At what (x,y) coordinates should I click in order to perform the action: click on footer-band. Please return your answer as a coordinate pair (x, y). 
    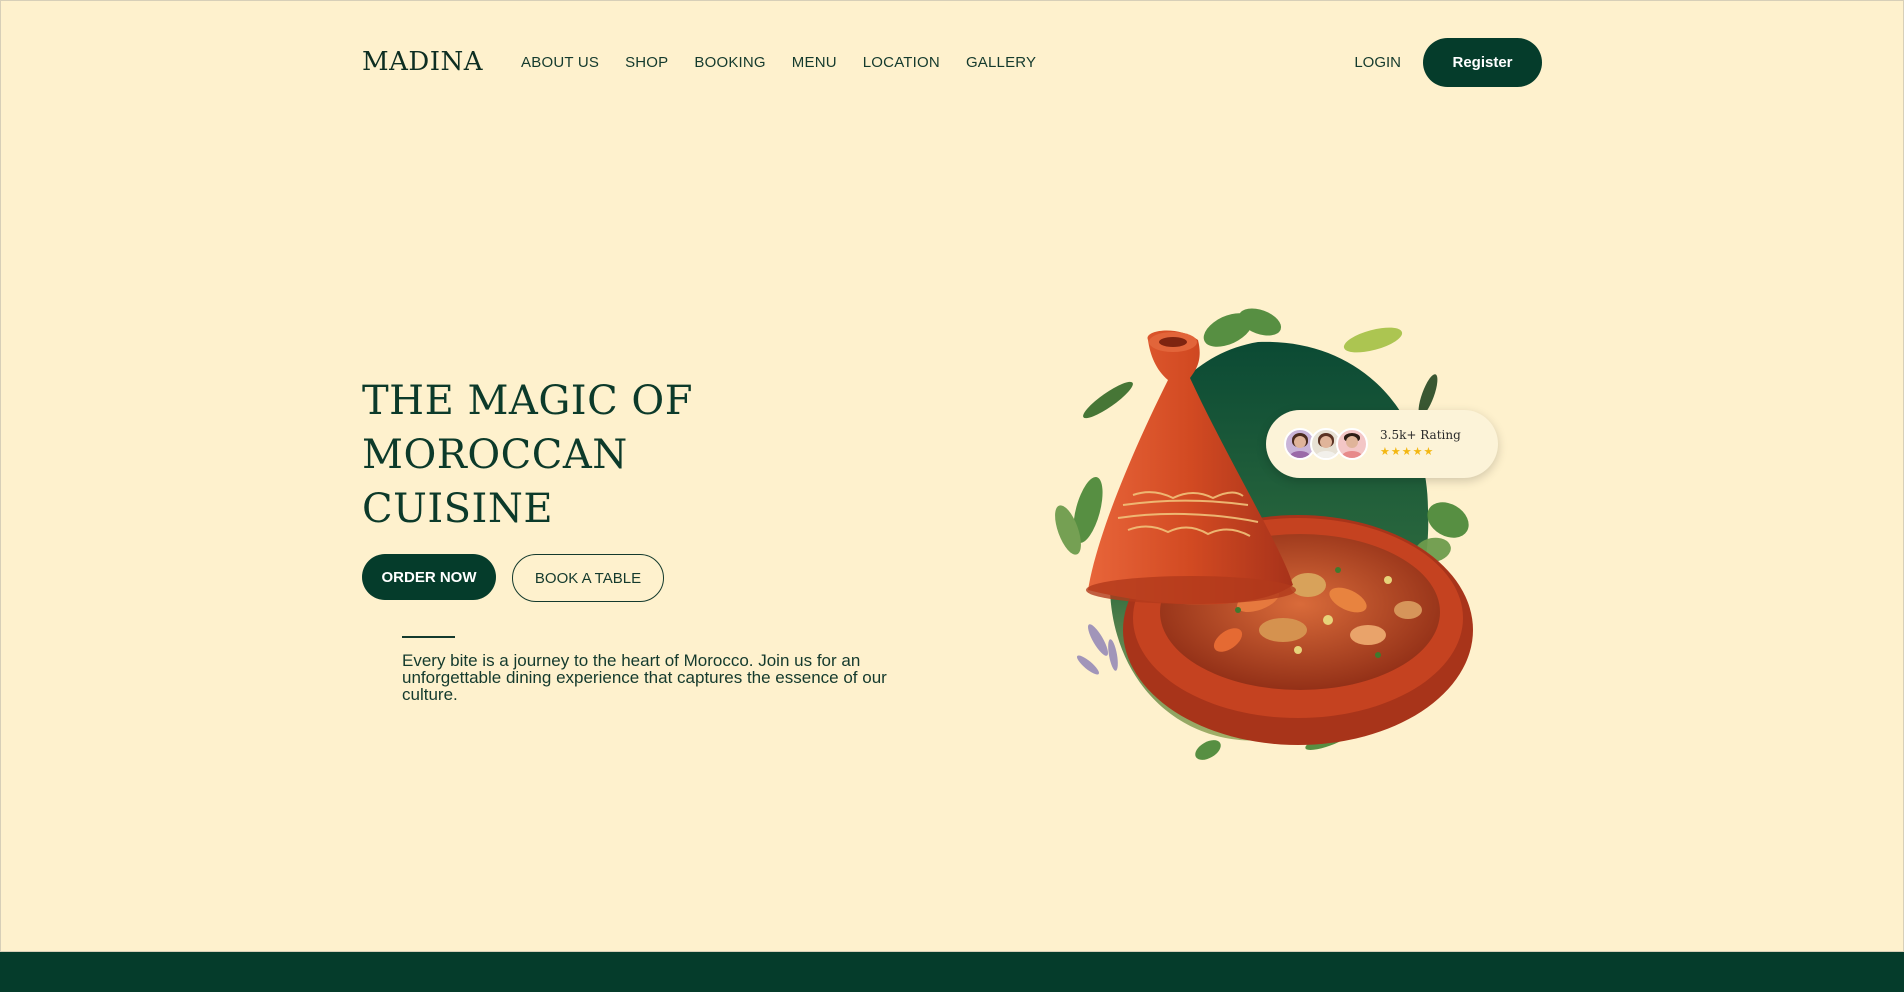
    Looking at the image, I should click on (952, 972).